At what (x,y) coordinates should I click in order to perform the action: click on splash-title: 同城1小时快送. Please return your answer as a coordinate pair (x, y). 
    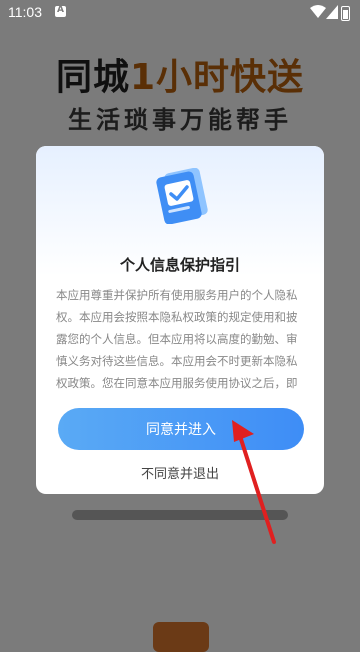
    Looking at the image, I should click on (180, 74).